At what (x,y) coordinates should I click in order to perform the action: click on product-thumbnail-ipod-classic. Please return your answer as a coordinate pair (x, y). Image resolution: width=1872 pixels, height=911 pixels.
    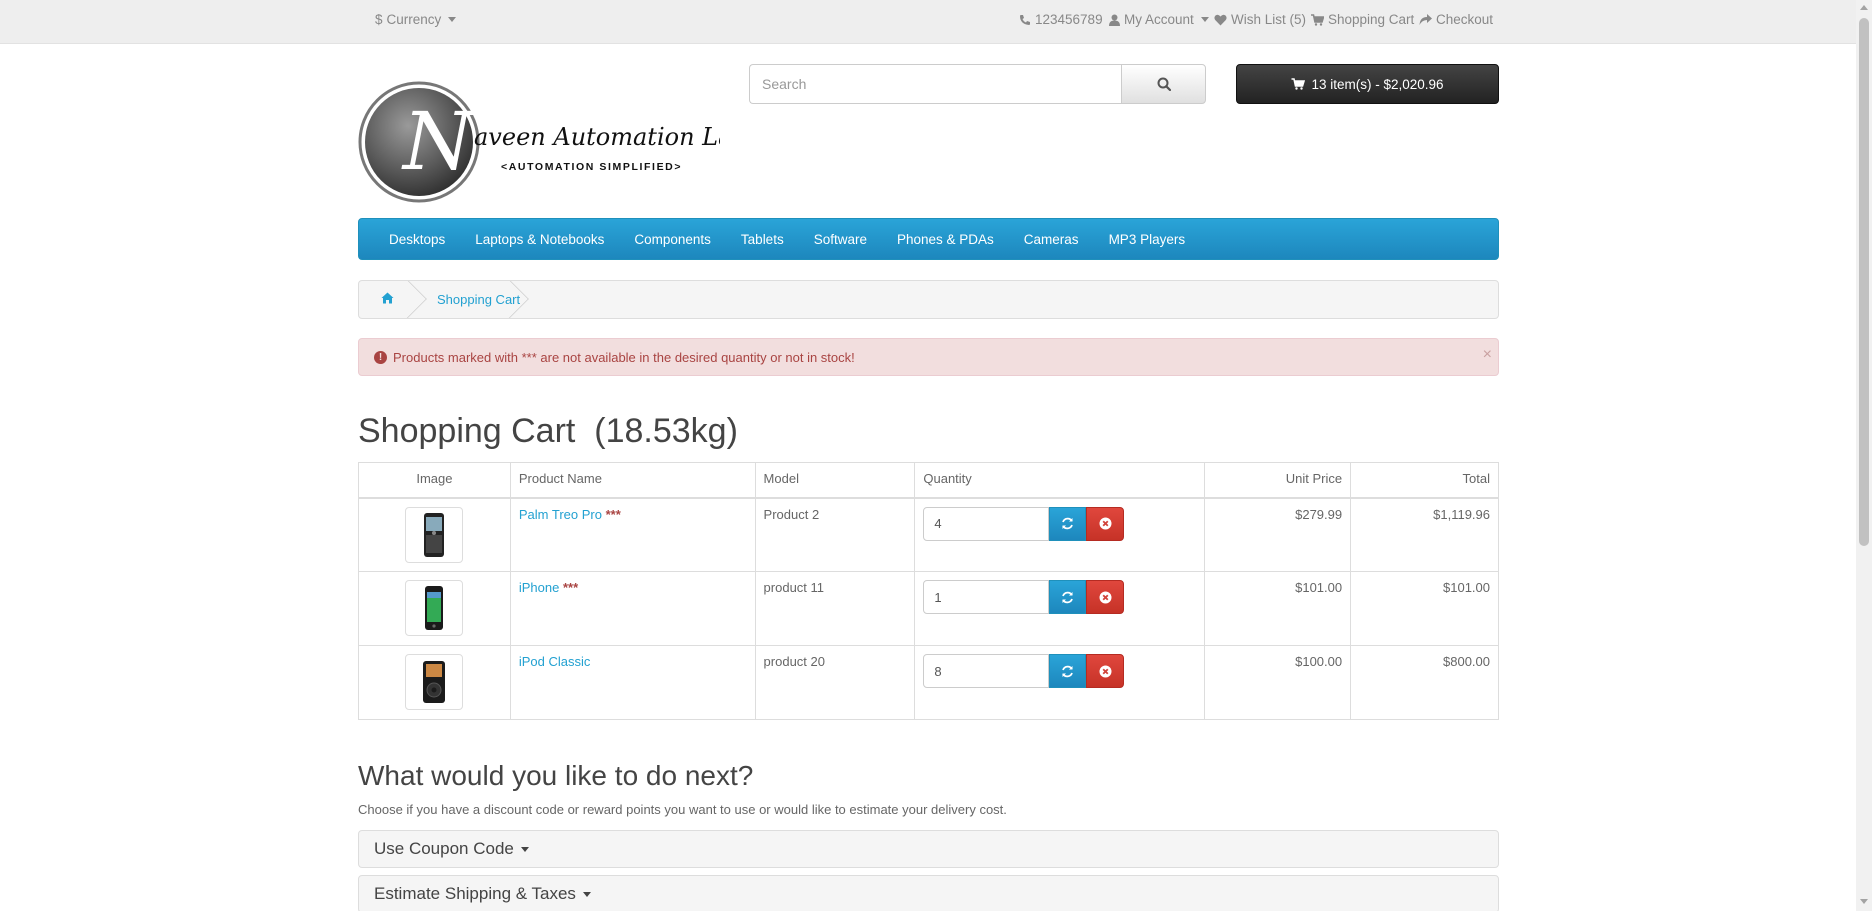
    Looking at the image, I should click on (434, 682).